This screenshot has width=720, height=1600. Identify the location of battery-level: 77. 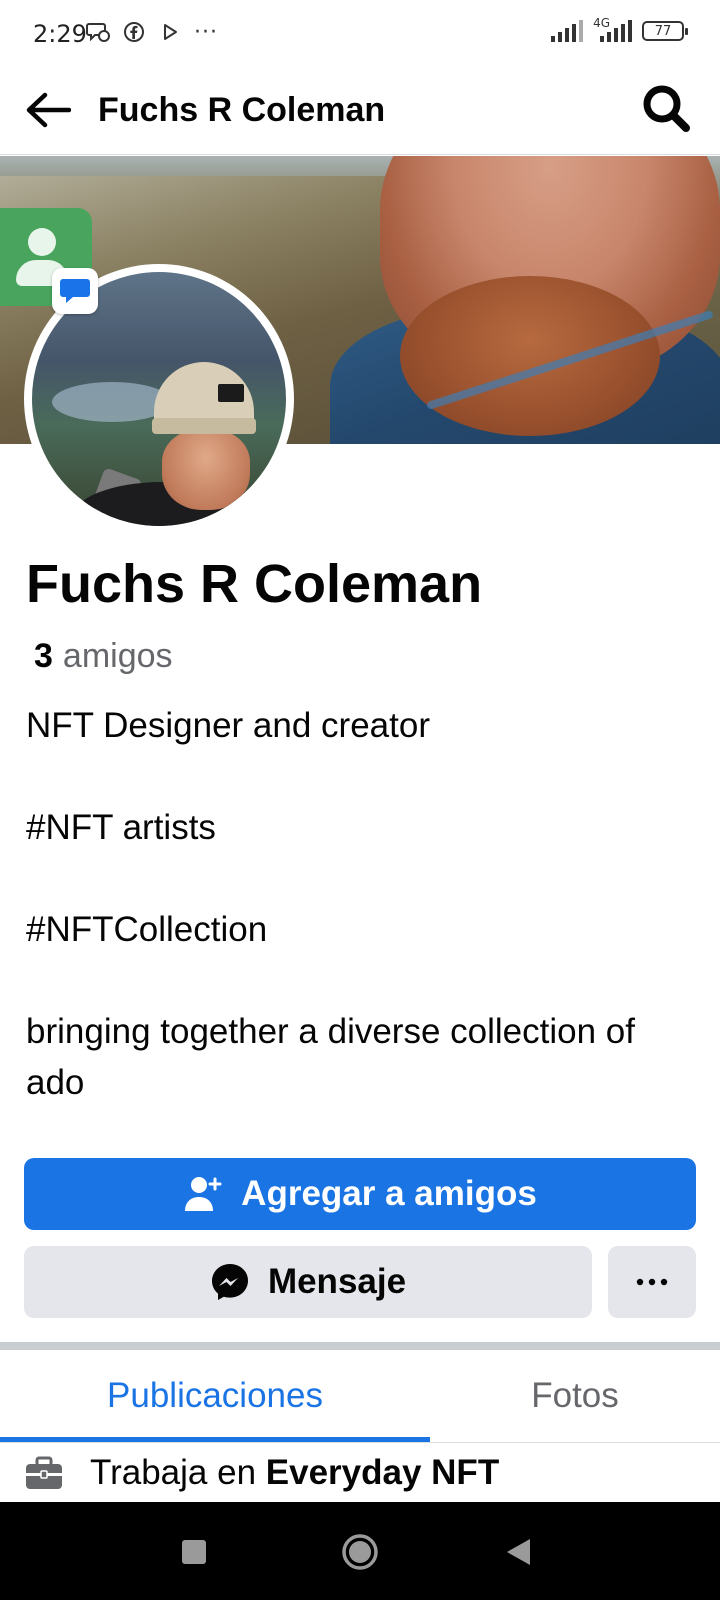
(663, 31).